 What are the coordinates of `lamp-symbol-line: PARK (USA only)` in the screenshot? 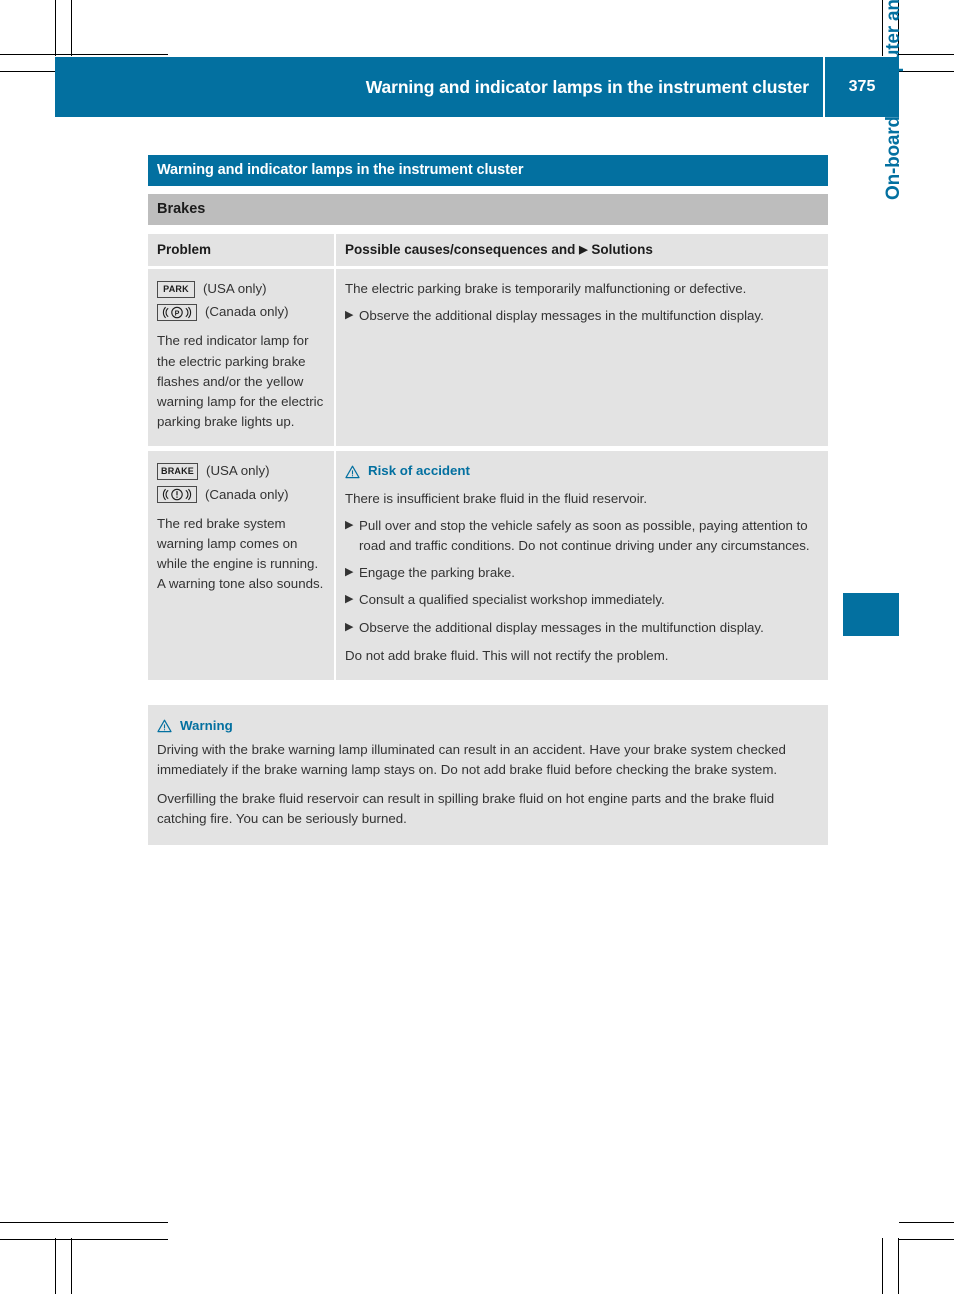 It's located at (240, 289).